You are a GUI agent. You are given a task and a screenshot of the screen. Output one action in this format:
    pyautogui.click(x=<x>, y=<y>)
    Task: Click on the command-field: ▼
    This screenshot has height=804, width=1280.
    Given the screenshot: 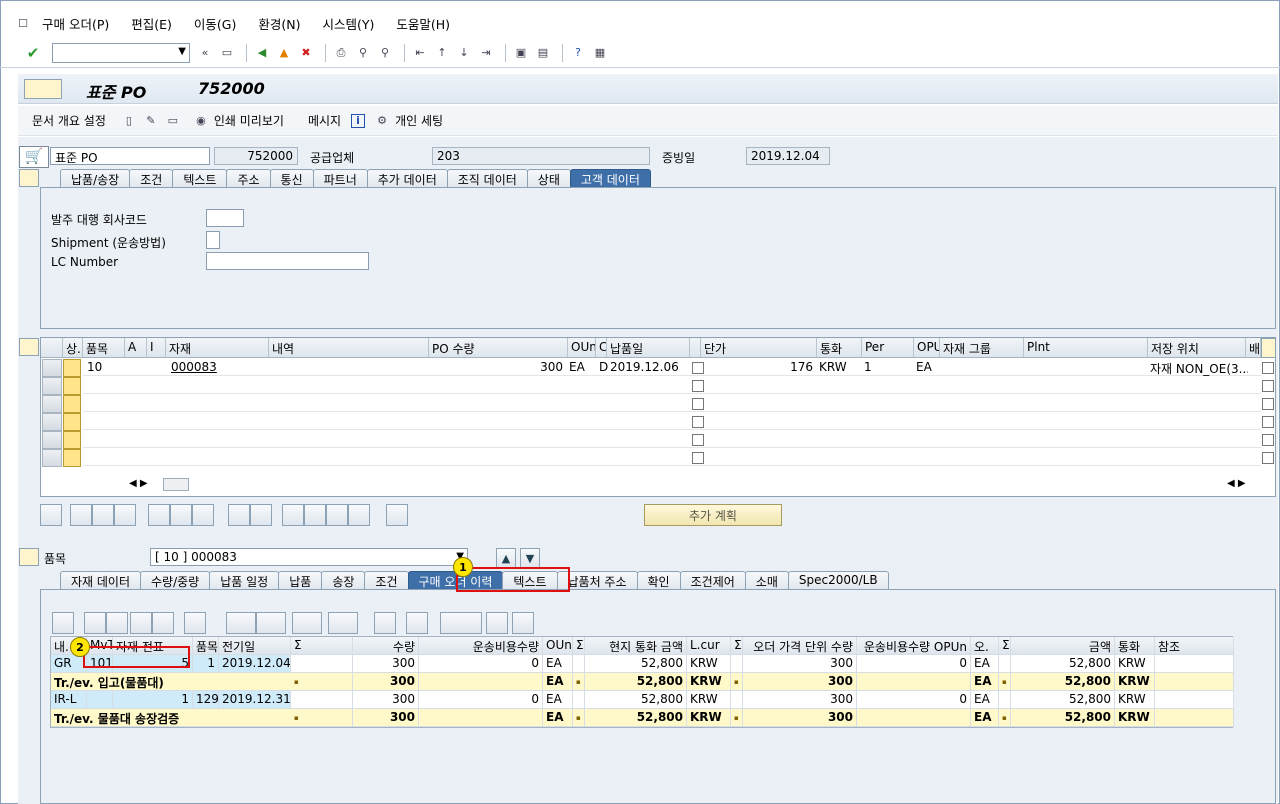 What is the action you would take?
    pyautogui.click(x=121, y=52)
    